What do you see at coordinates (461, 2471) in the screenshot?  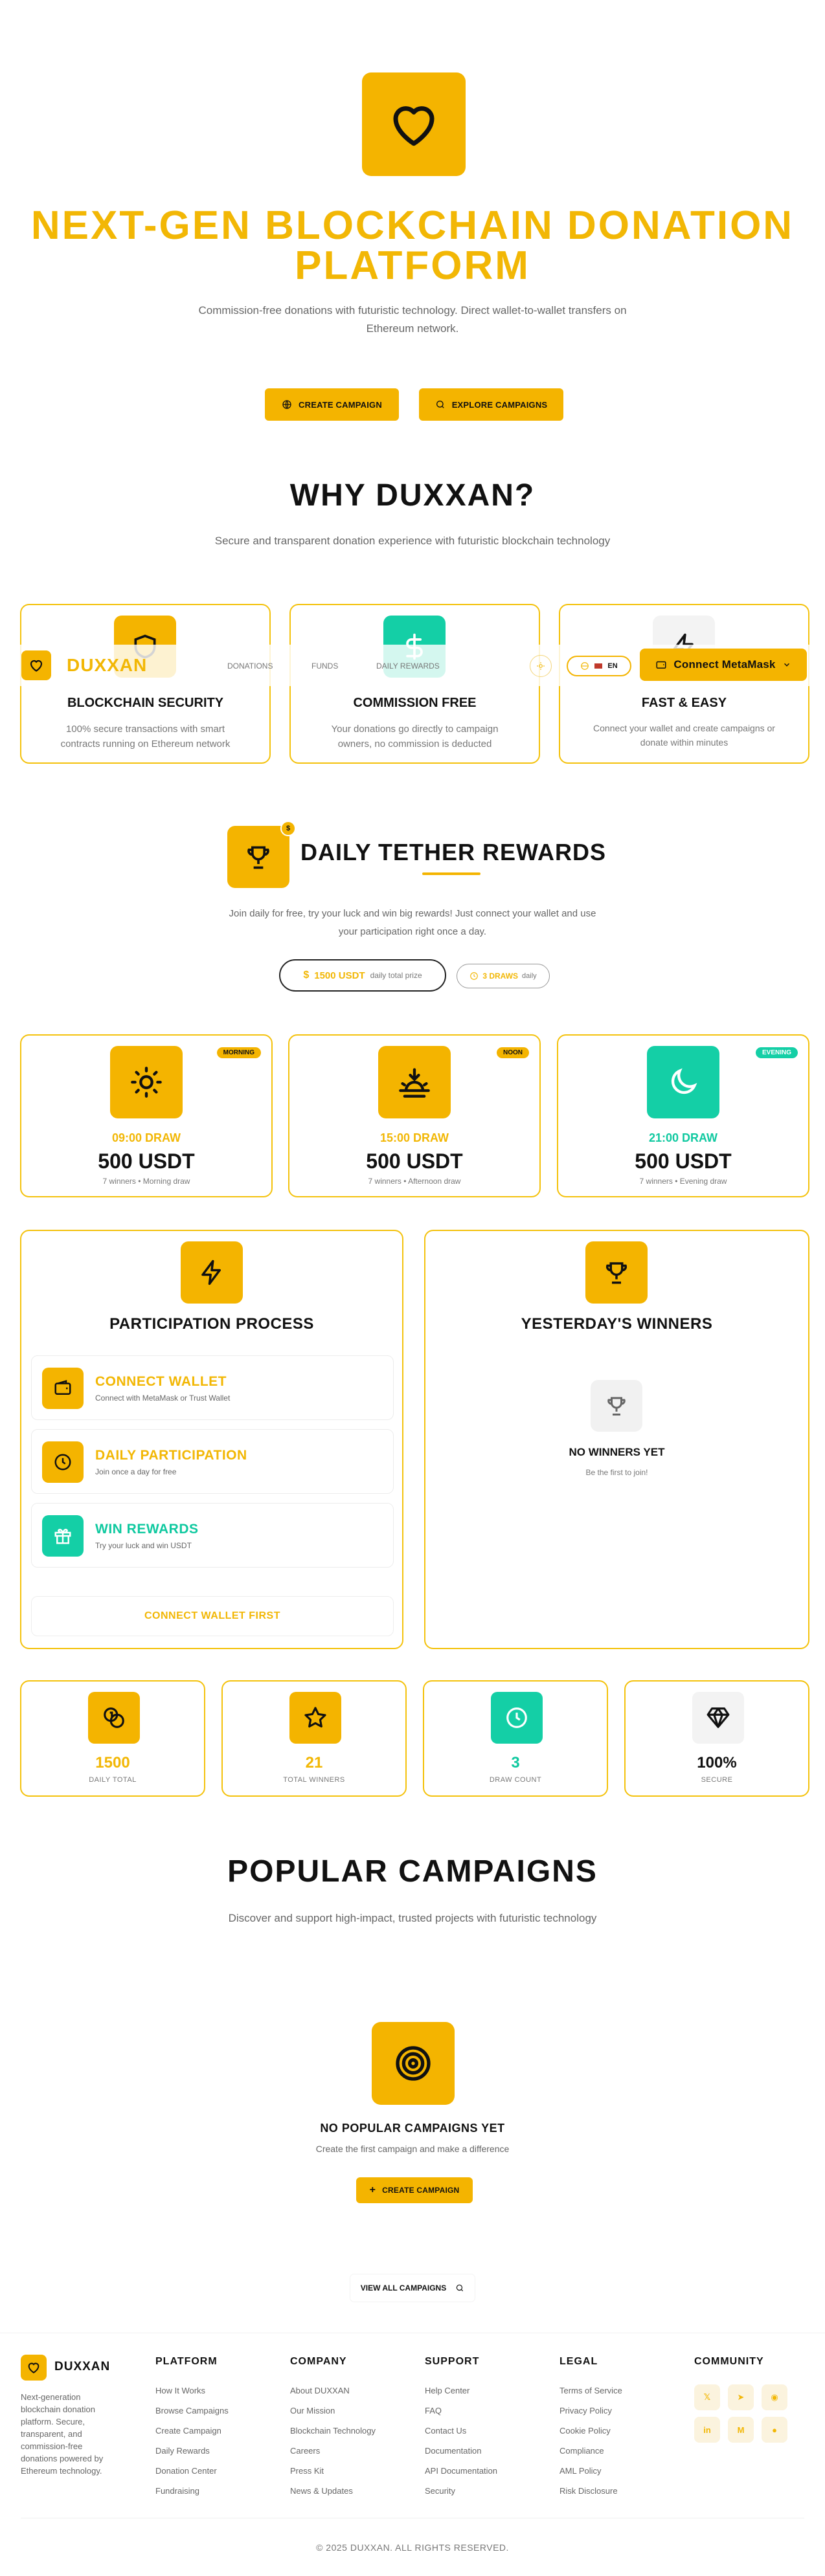 I see `footer-link: API Documentation` at bounding box center [461, 2471].